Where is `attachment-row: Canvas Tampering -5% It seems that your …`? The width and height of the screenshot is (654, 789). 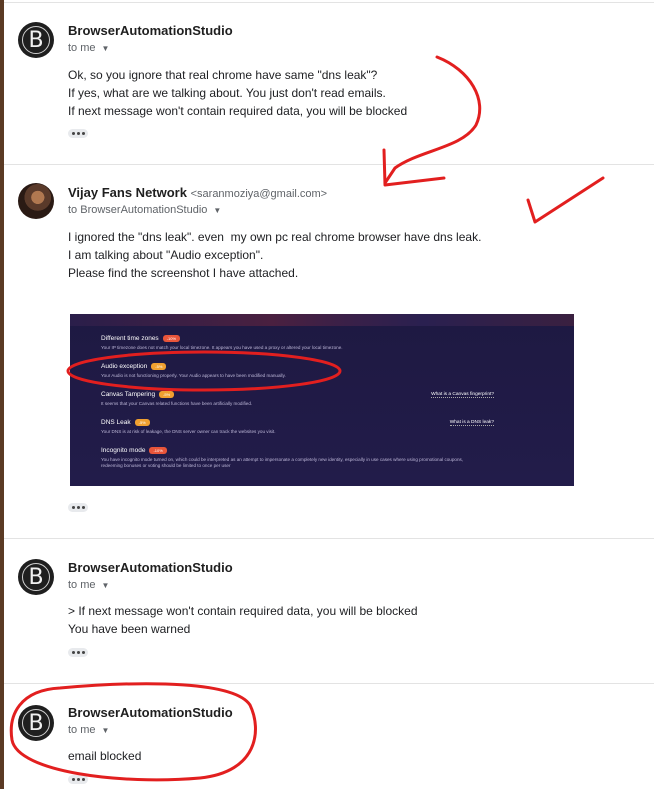 attachment-row: Canvas Tampering -5% It seems that your … is located at coordinates (177, 398).